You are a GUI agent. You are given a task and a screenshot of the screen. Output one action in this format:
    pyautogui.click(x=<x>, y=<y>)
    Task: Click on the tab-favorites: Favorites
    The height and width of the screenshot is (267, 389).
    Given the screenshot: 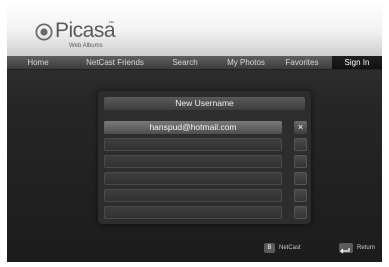 What is the action you would take?
    pyautogui.click(x=302, y=62)
    